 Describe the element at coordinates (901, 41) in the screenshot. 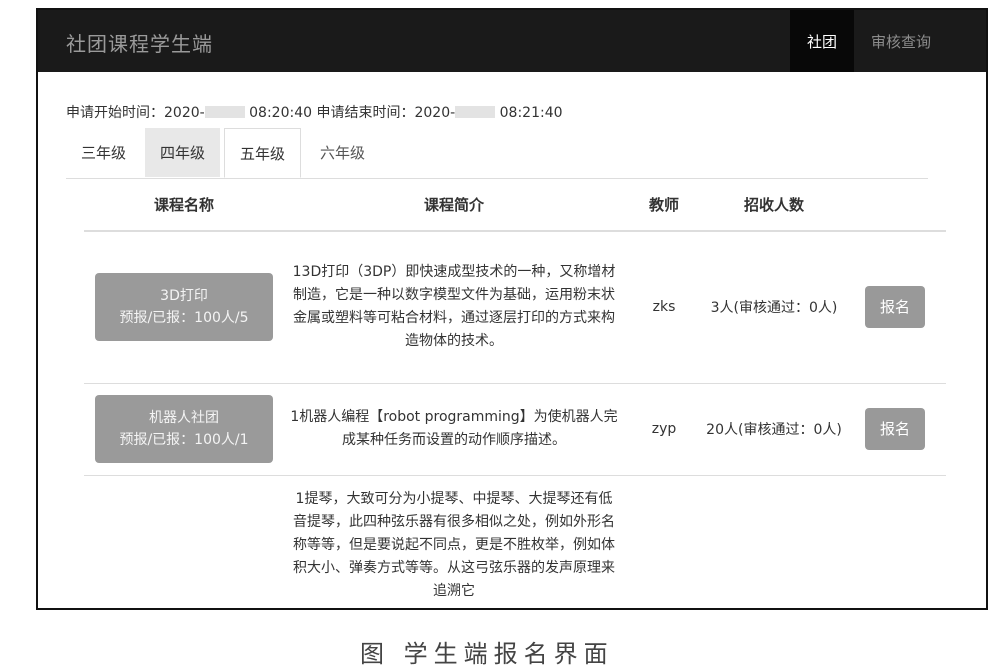

I see `nav-link-review-query: 审核查询` at that location.